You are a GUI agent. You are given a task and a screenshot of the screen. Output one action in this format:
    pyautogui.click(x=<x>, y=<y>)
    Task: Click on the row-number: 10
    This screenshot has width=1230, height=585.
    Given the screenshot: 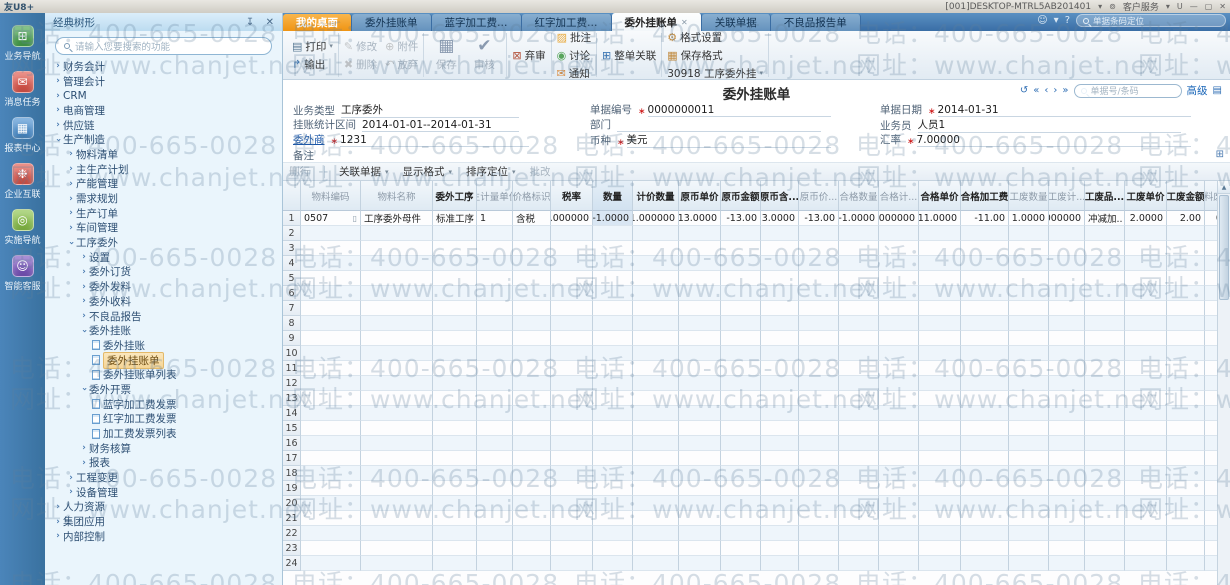 What is the action you would take?
    pyautogui.click(x=292, y=353)
    